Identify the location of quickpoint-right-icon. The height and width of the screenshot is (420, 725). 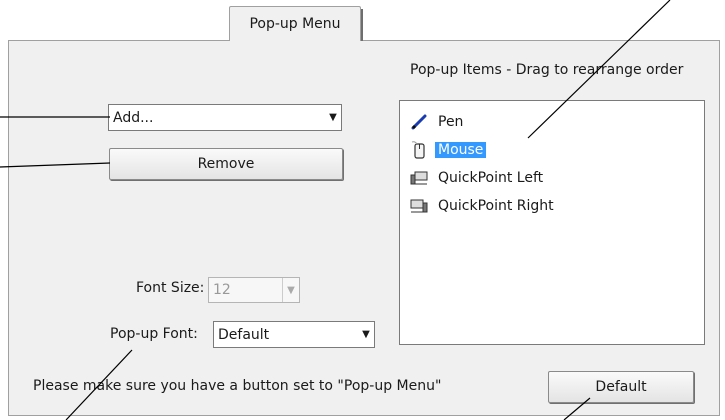
(419, 206).